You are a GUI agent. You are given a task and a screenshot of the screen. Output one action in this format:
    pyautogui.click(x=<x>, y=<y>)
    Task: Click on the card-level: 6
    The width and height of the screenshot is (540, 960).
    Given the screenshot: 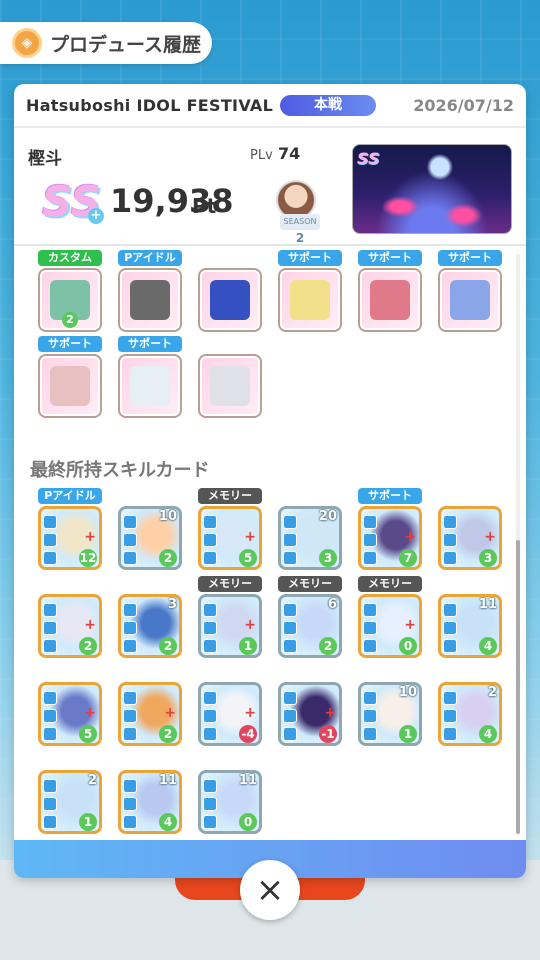 What is the action you would take?
    pyautogui.click(x=332, y=604)
    